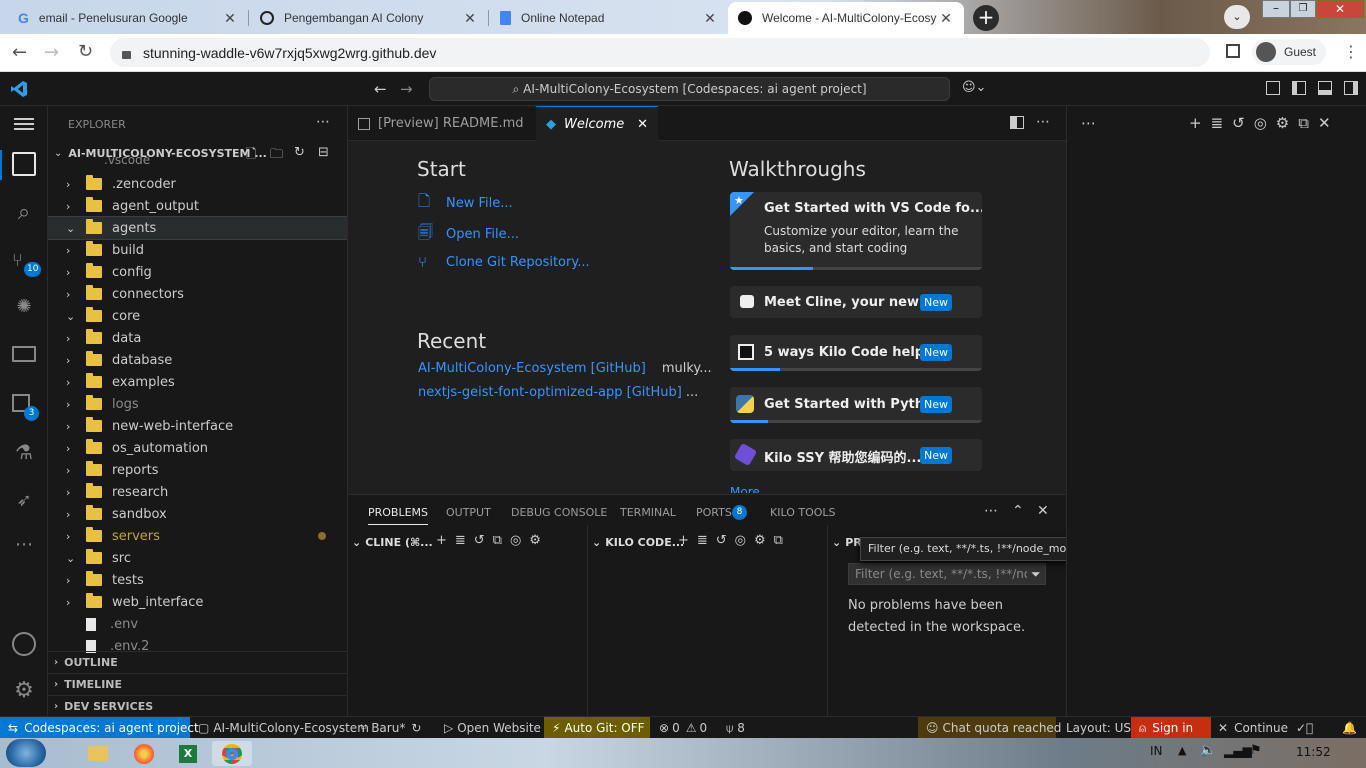 This screenshot has height=768, width=1366. I want to click on open-website-button: ▷ Open Website, so click(492, 728).